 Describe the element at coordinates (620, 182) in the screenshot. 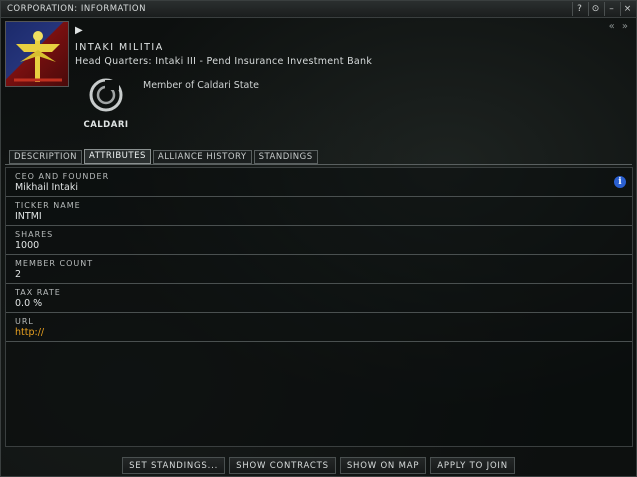

I see `info-icon: i` at that location.